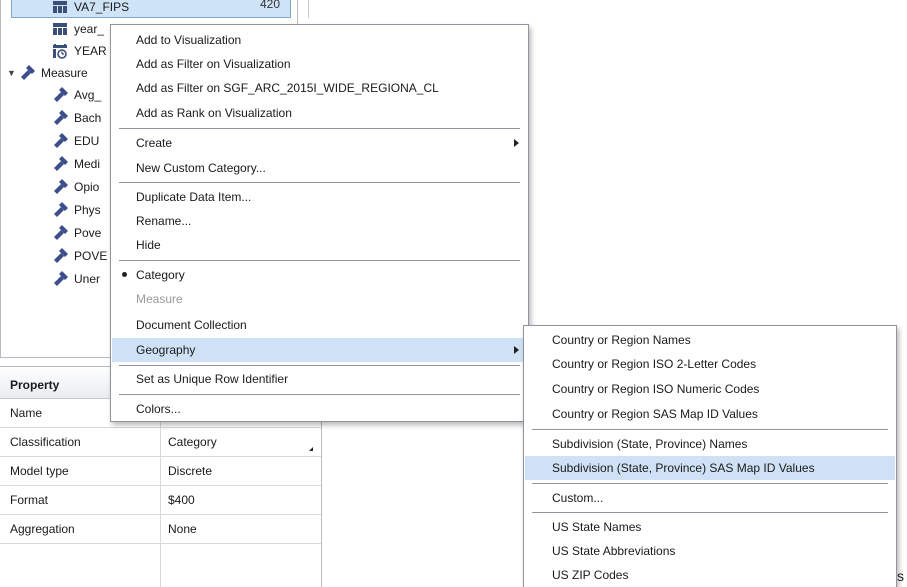 This screenshot has height=587, width=907. I want to click on tree-item-label: VA7_FIPS, so click(102, 7).